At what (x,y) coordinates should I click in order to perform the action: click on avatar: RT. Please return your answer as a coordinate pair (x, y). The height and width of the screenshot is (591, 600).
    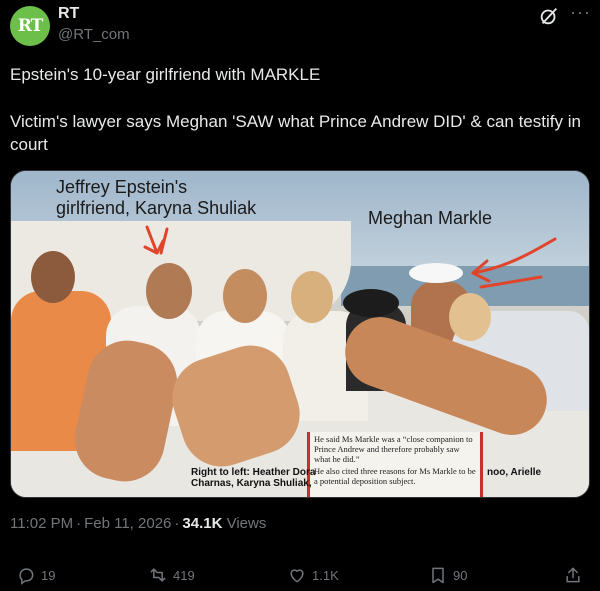
    Looking at the image, I should click on (30, 26).